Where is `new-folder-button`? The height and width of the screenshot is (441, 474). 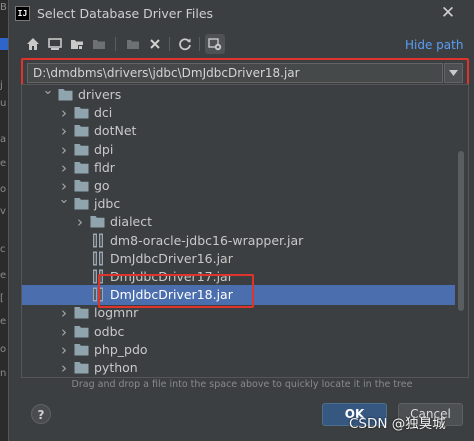
new-folder-button is located at coordinates (133, 44).